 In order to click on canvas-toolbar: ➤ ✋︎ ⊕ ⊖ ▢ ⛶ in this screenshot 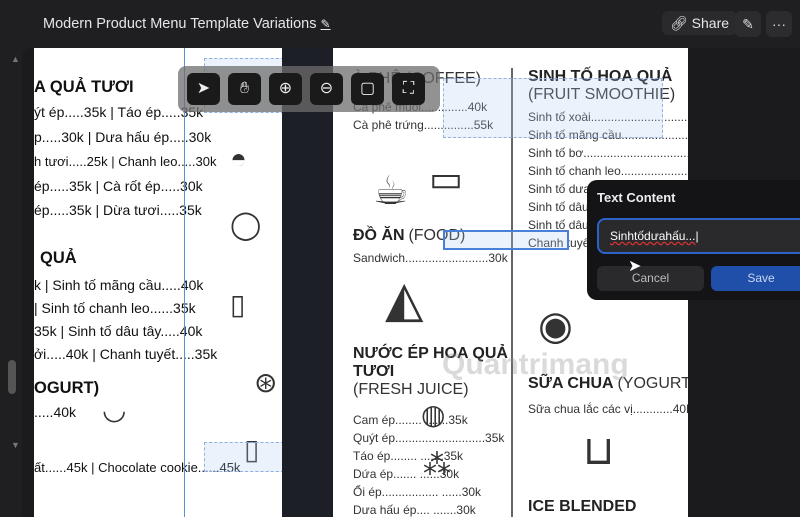, I will do `click(309, 89)`.